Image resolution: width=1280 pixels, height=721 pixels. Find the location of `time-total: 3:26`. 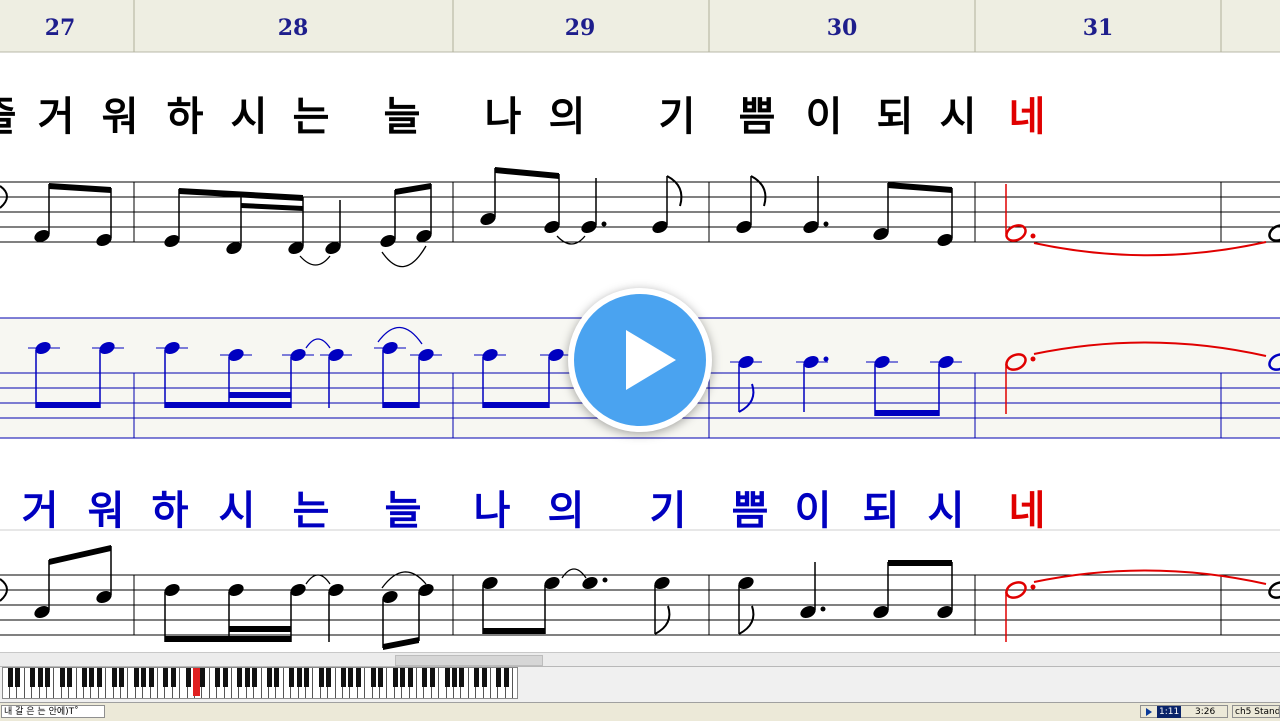

time-total: 3:26 is located at coordinates (1205, 712).